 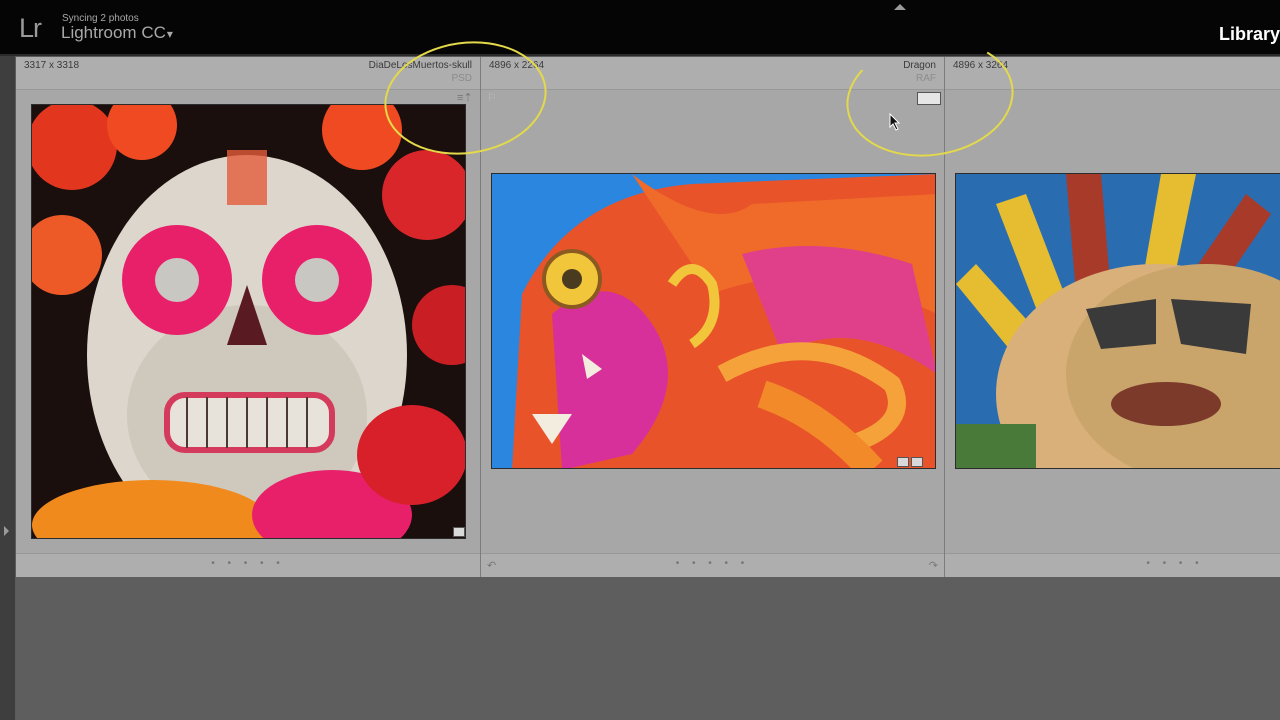 I want to click on cell-footer: • • • •, so click(x=1112, y=565).